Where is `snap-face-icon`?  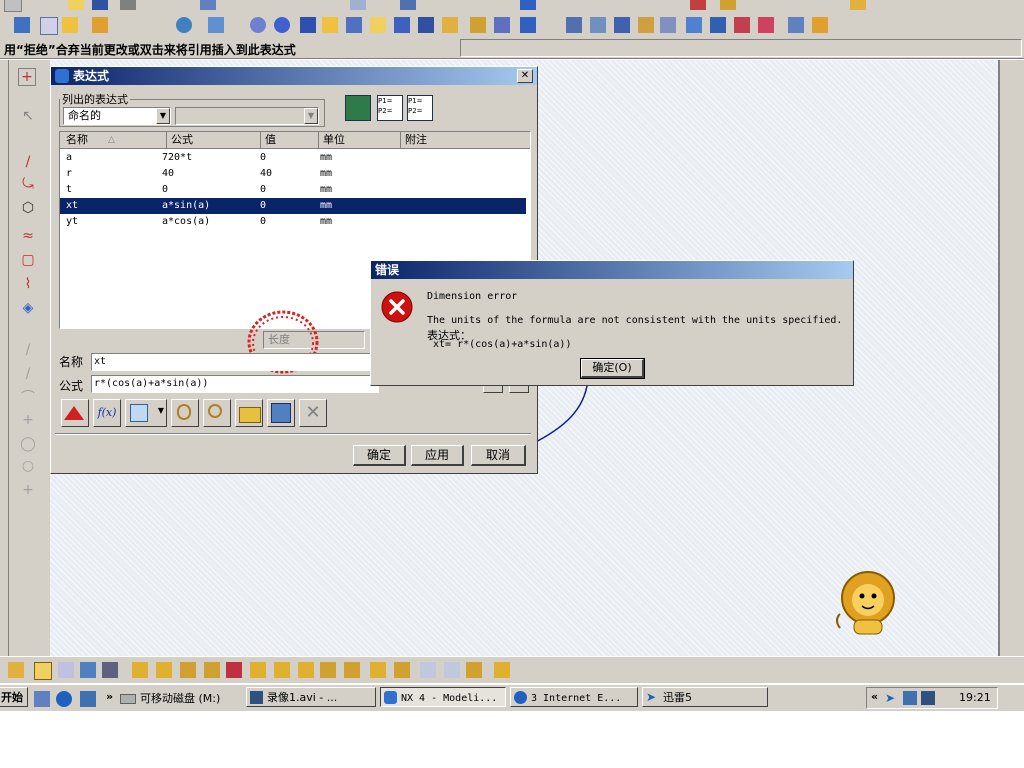
snap-face-icon is located at coordinates (328, 670).